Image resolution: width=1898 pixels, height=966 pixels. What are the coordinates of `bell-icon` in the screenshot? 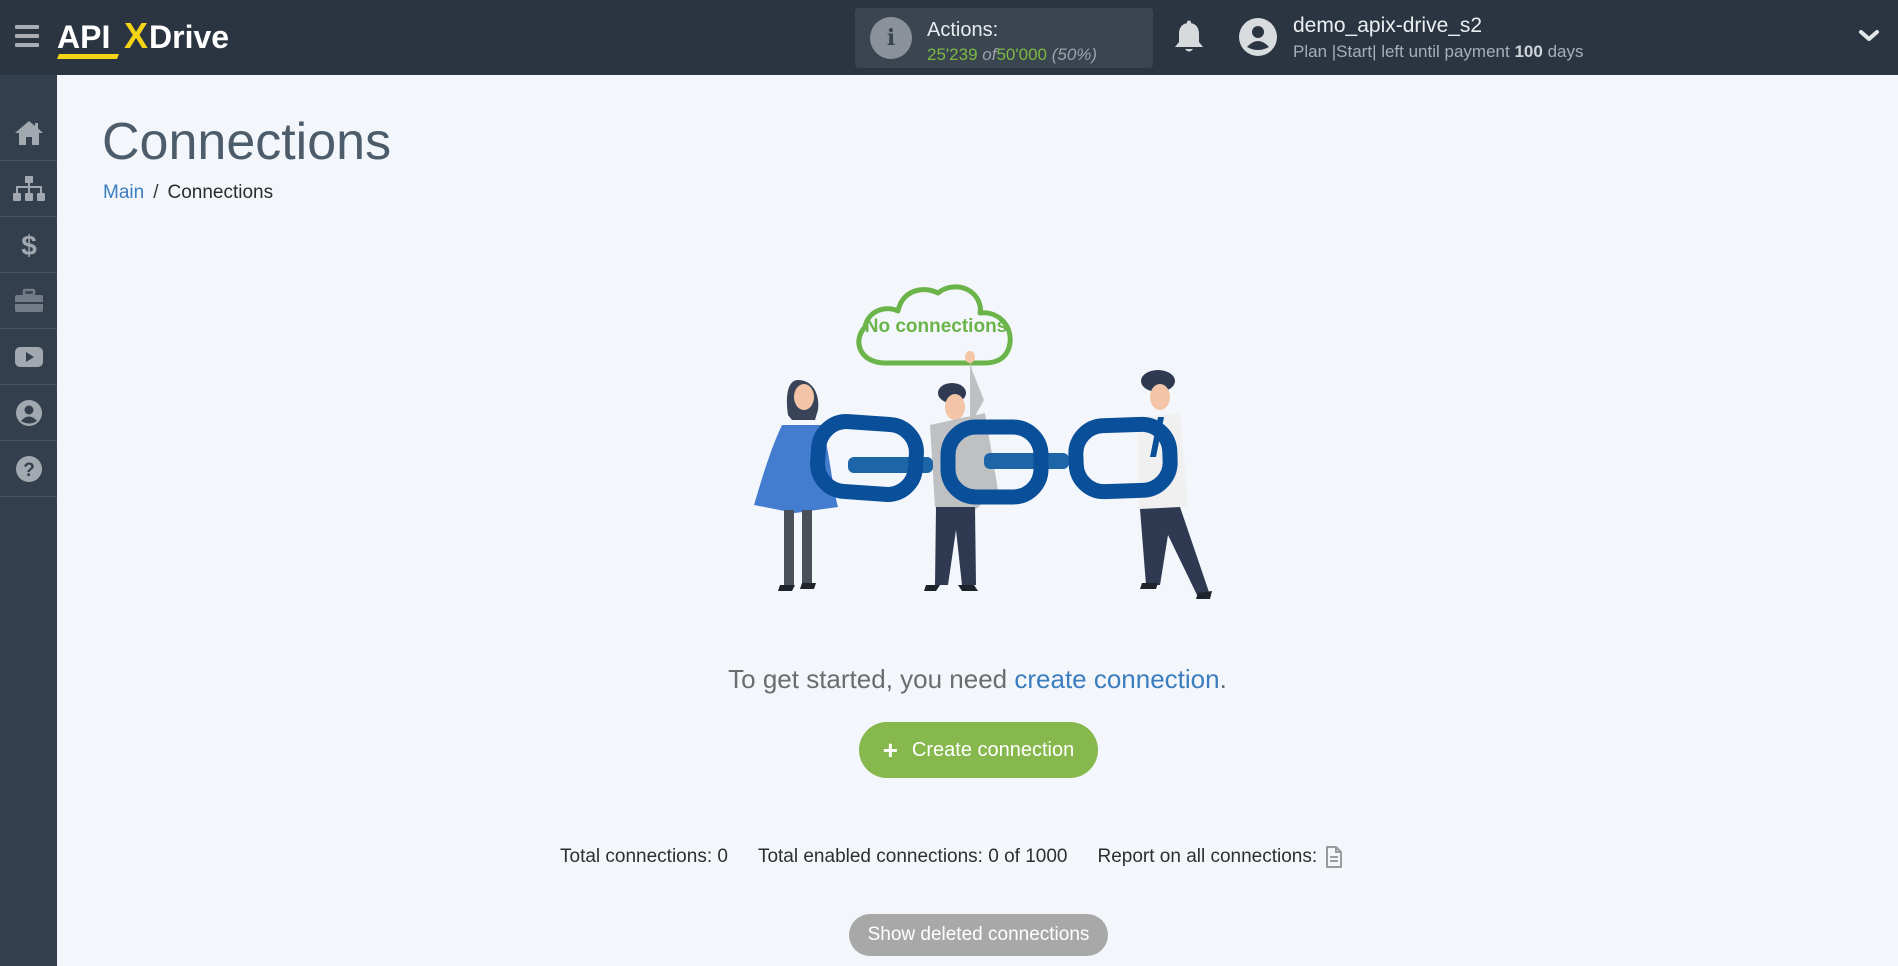 It's located at (1189, 38).